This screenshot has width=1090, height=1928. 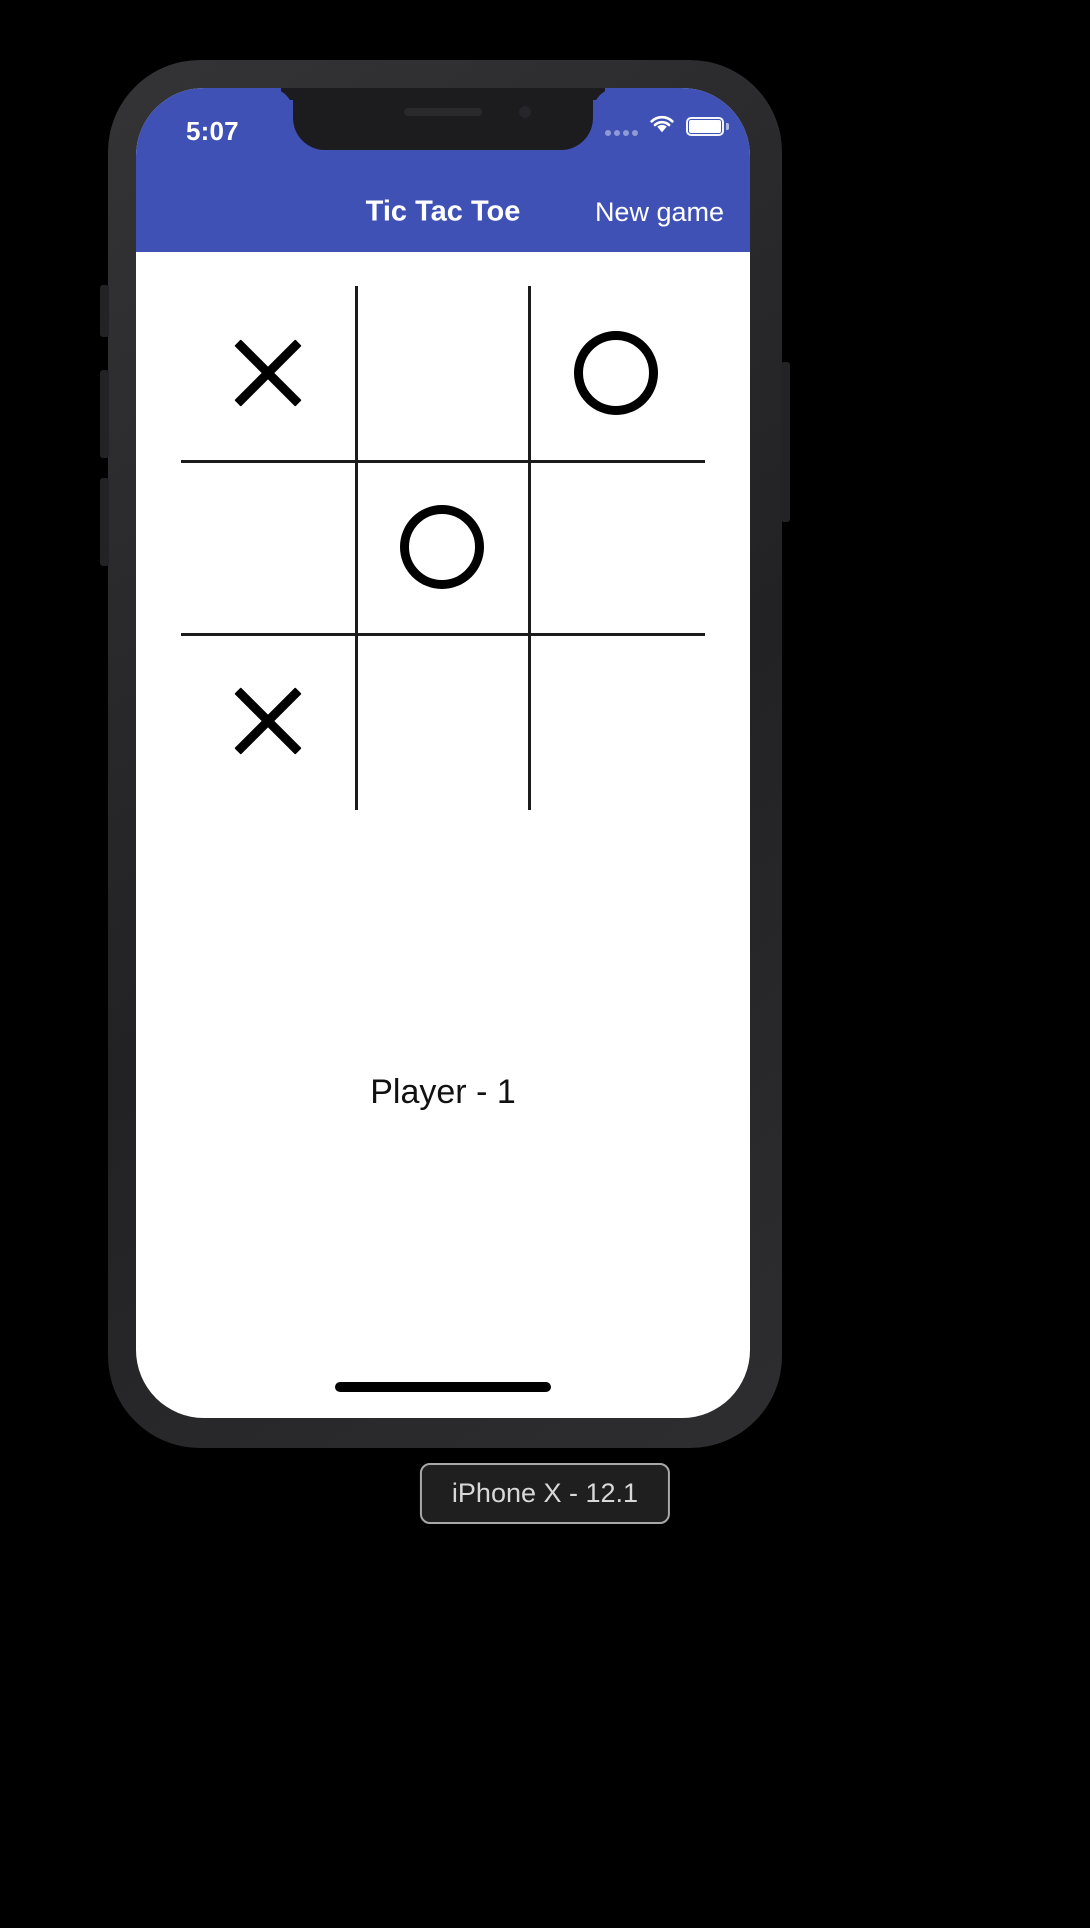 I want to click on status-bar-time: 5:07, so click(x=212, y=131).